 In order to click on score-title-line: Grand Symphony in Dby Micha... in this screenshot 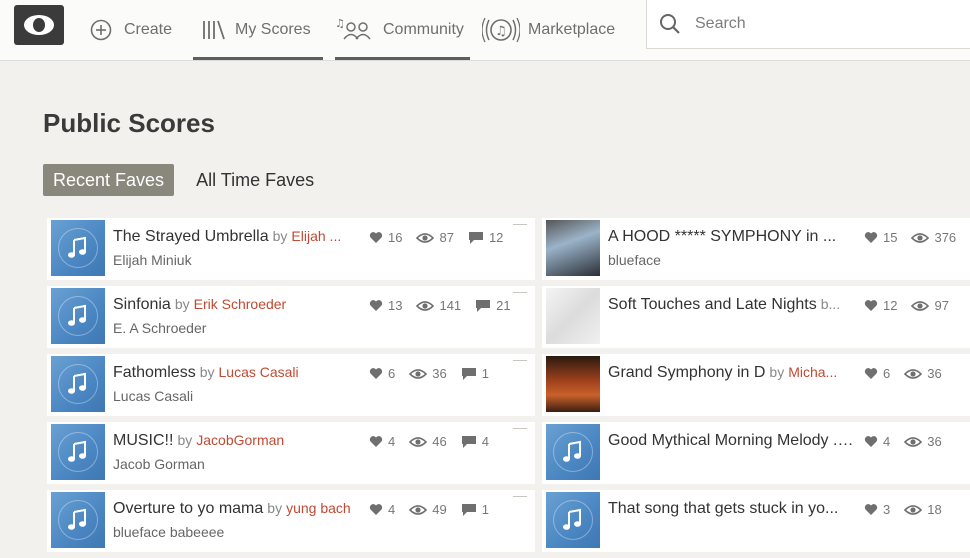, I will do `click(722, 373)`.